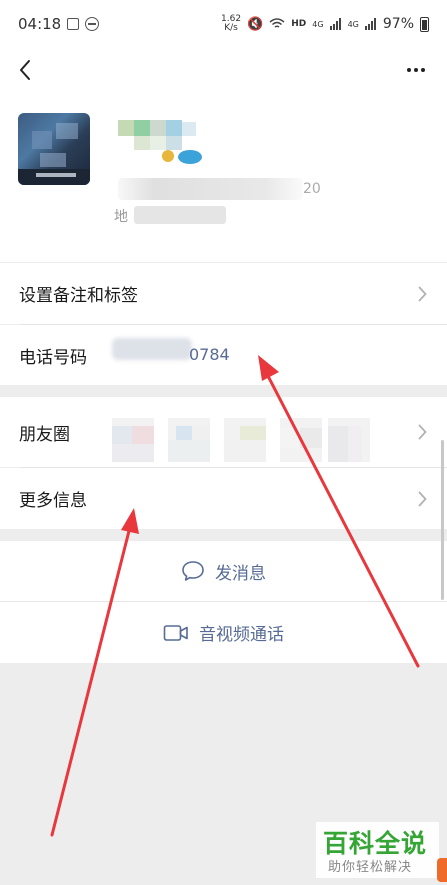 The image size is (447, 885). I want to click on send-message-button: 发消息, so click(223, 571).